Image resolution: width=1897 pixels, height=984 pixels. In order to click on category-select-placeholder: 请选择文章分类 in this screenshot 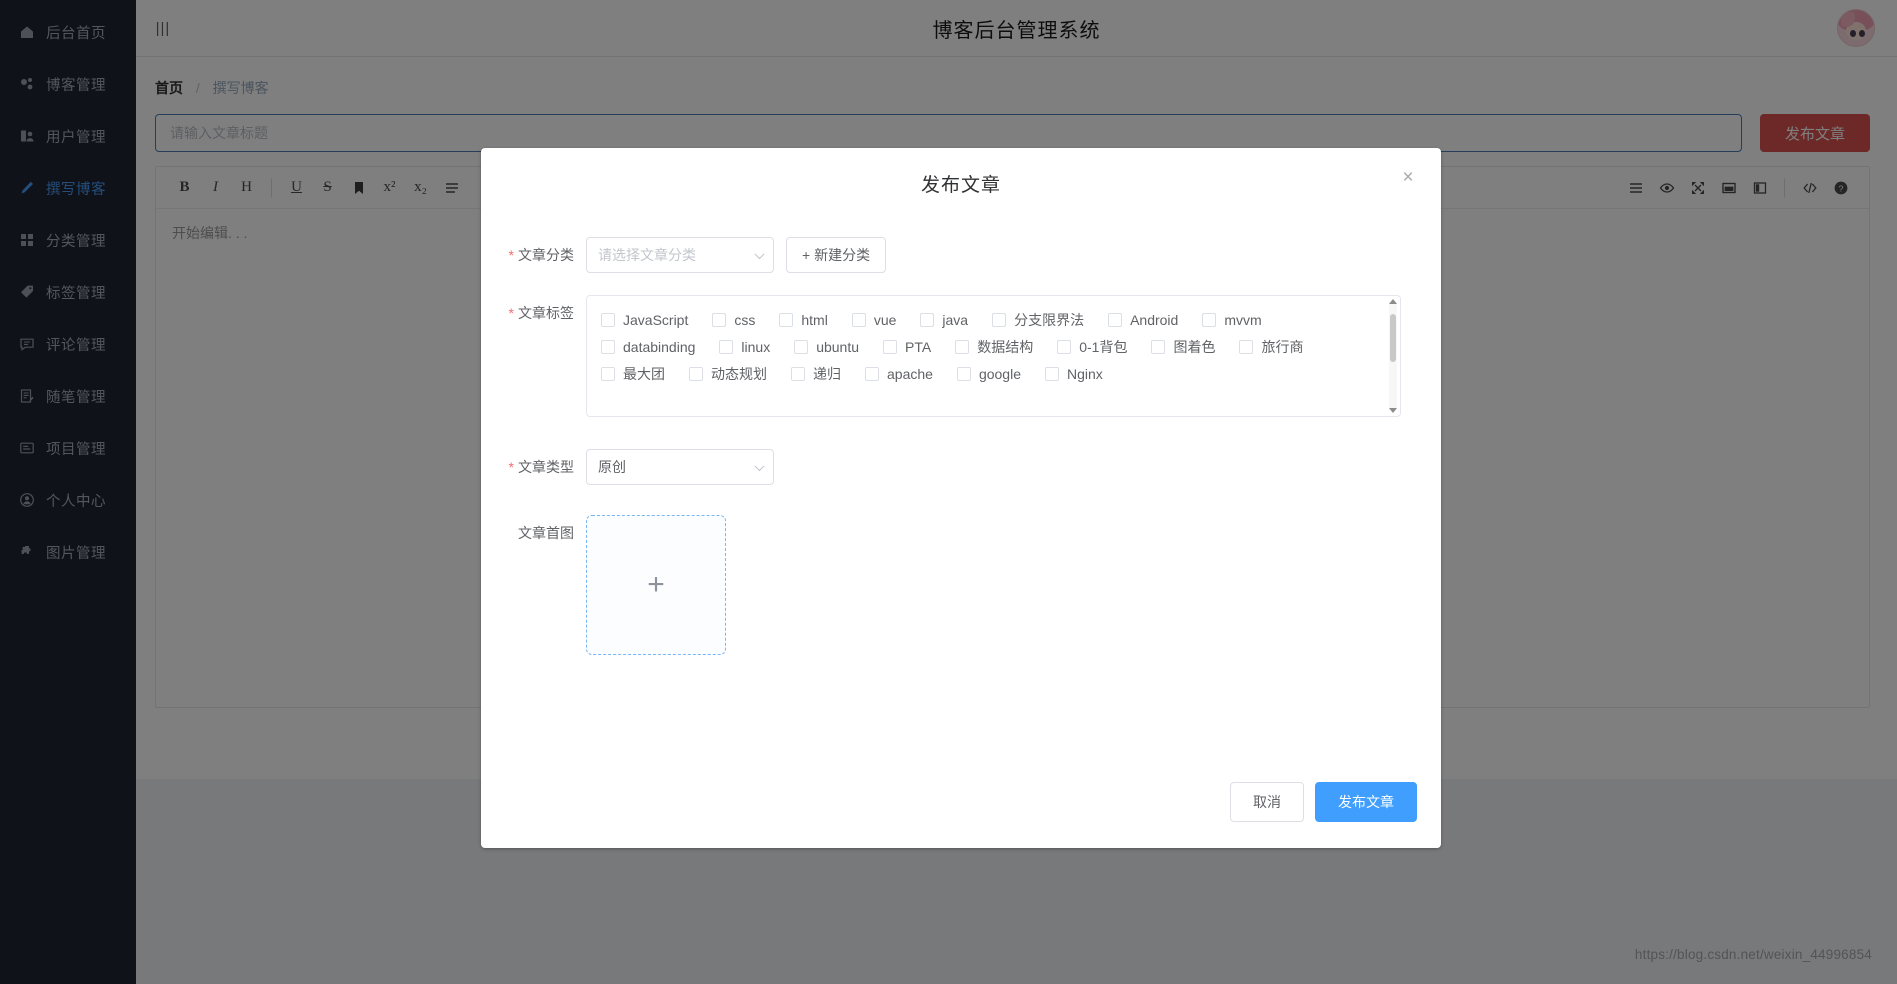, I will do `click(647, 255)`.